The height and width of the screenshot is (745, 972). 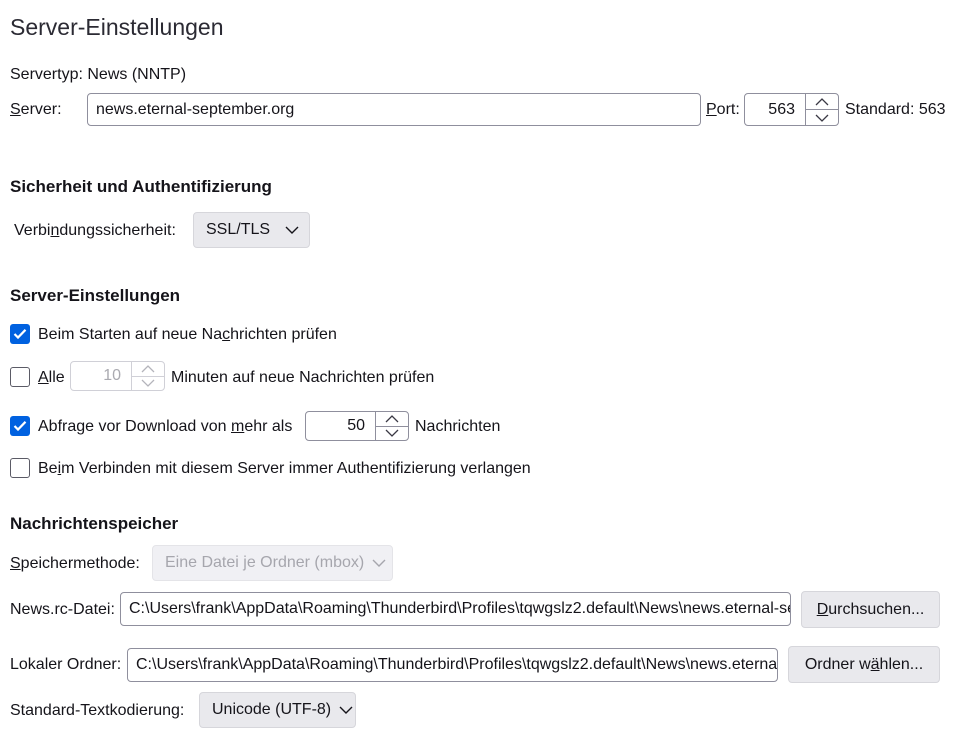 What do you see at coordinates (101, 376) in the screenshot?
I see `minutes-value: 10` at bounding box center [101, 376].